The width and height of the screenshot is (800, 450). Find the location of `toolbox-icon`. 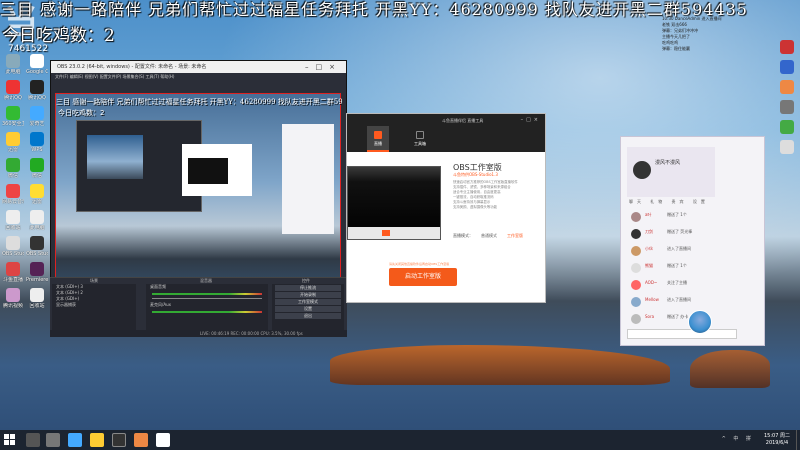

toolbox-icon is located at coordinates (420, 135).